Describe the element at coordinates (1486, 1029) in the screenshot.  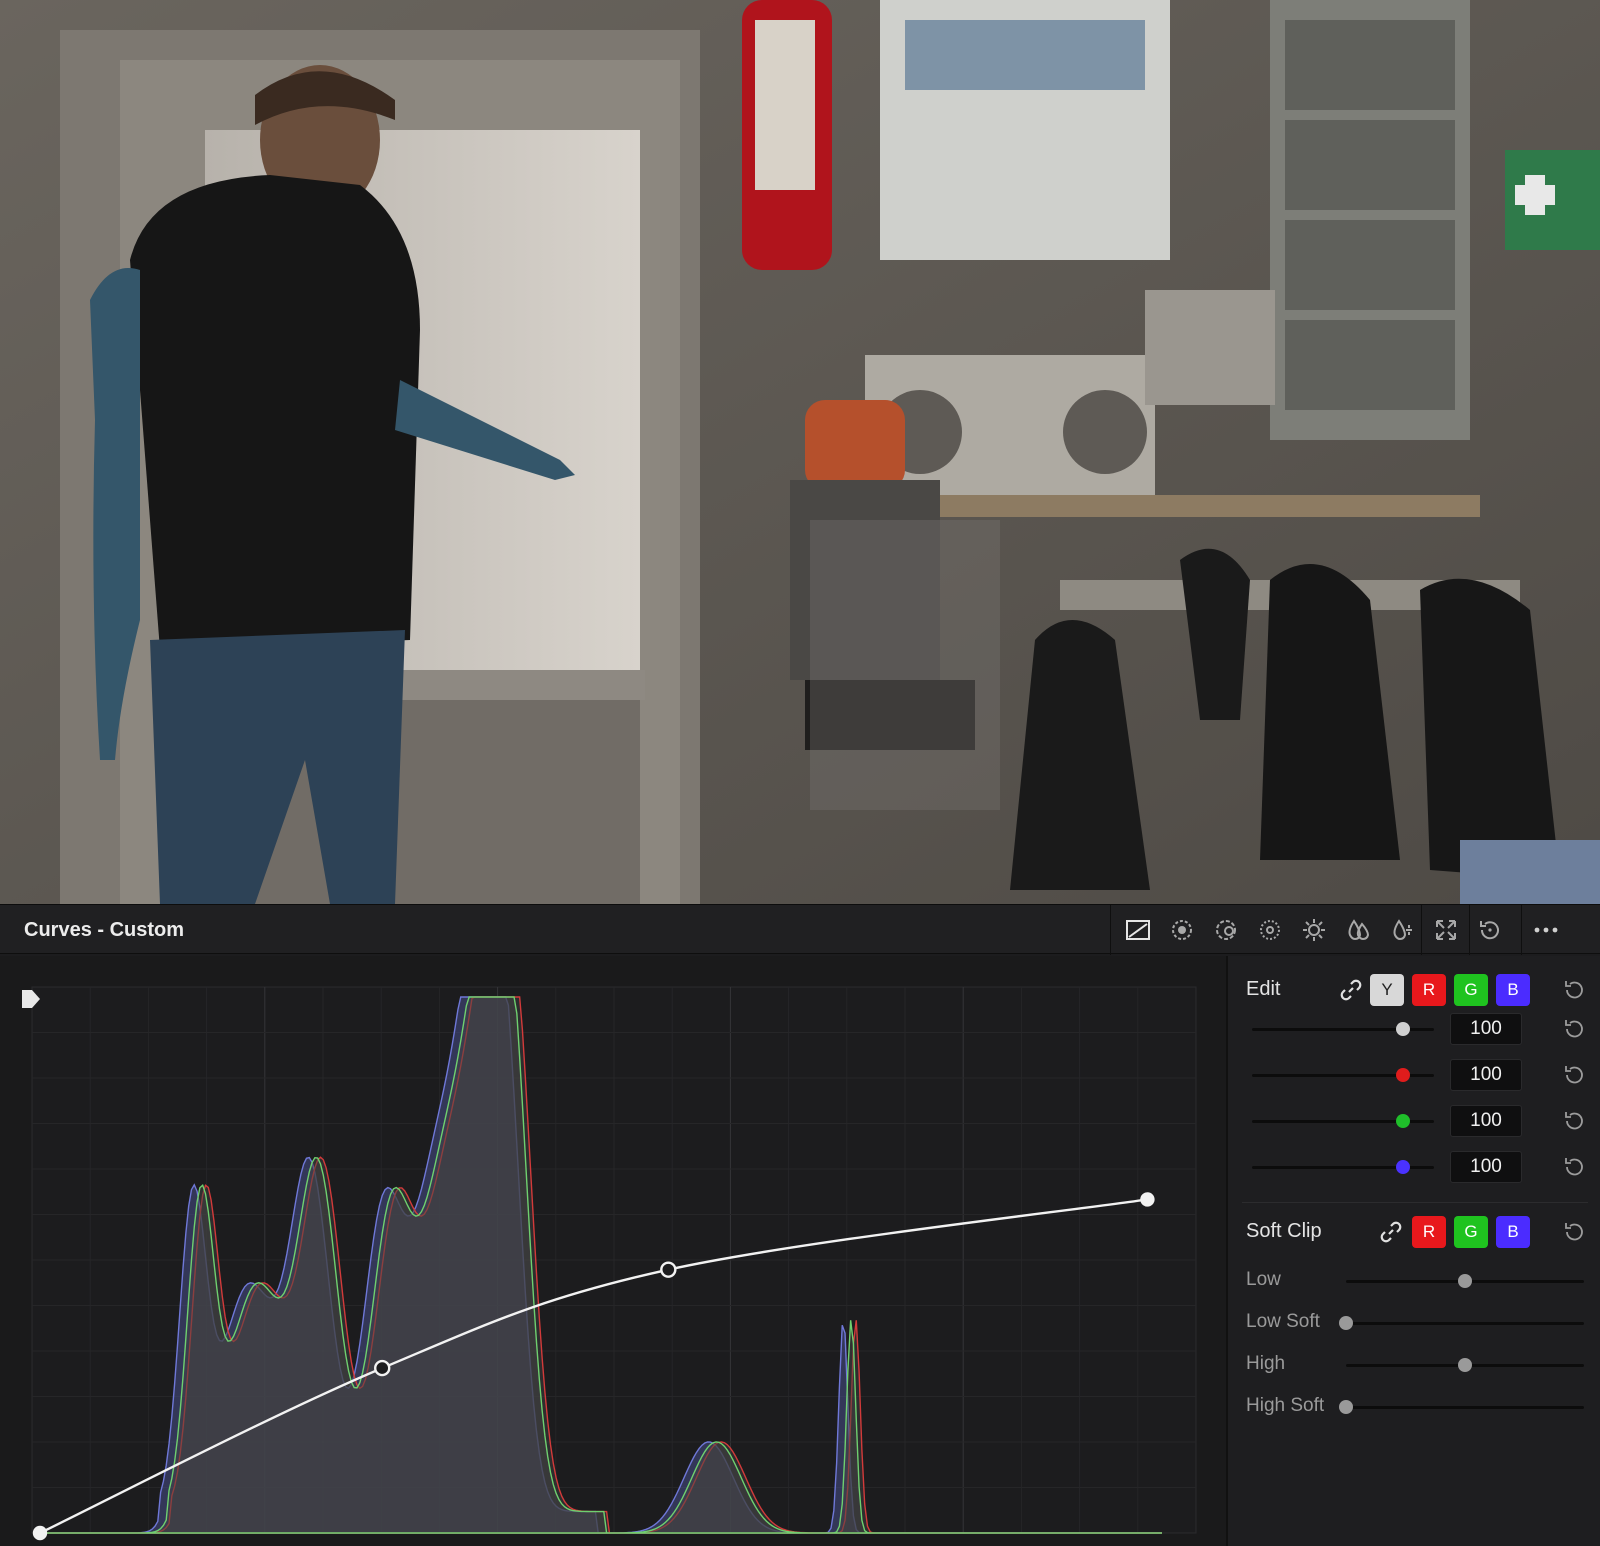
I see `edit-value-y-input: 100` at that location.